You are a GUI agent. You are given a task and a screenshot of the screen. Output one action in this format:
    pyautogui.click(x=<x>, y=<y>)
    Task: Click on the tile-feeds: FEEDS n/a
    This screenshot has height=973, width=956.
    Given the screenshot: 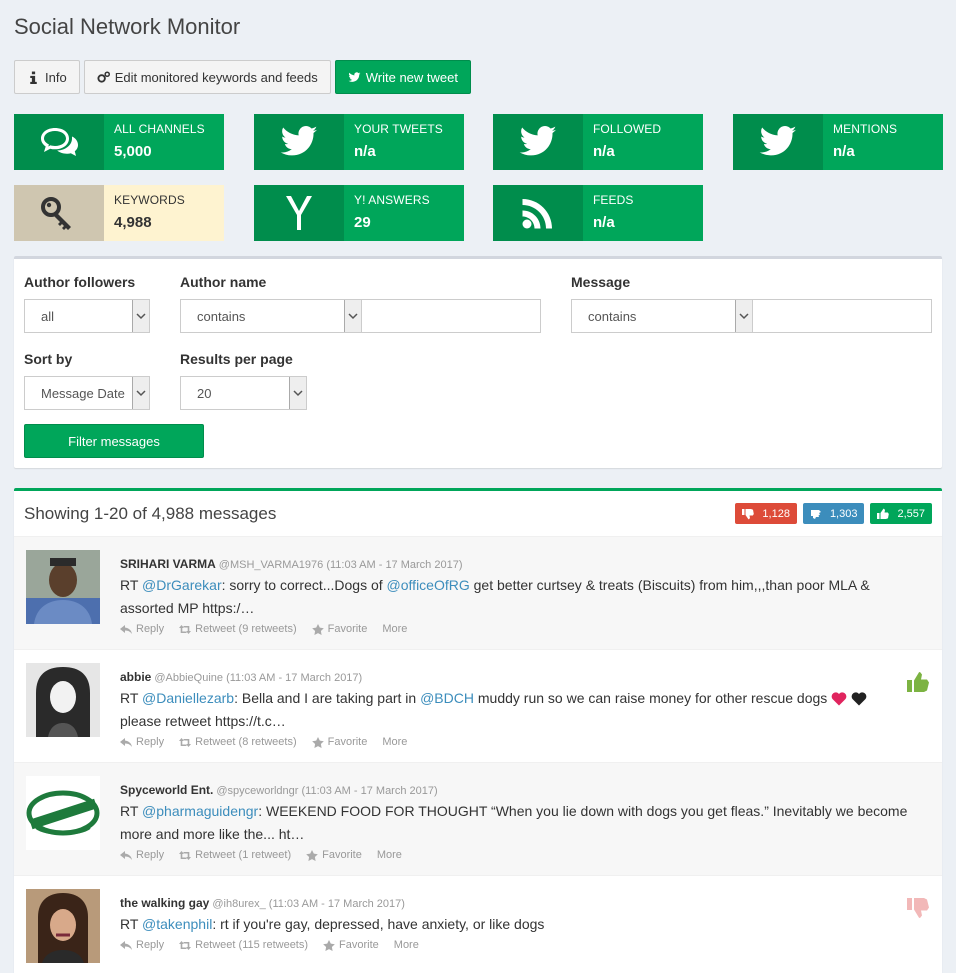 What is the action you would take?
    pyautogui.click(x=598, y=213)
    